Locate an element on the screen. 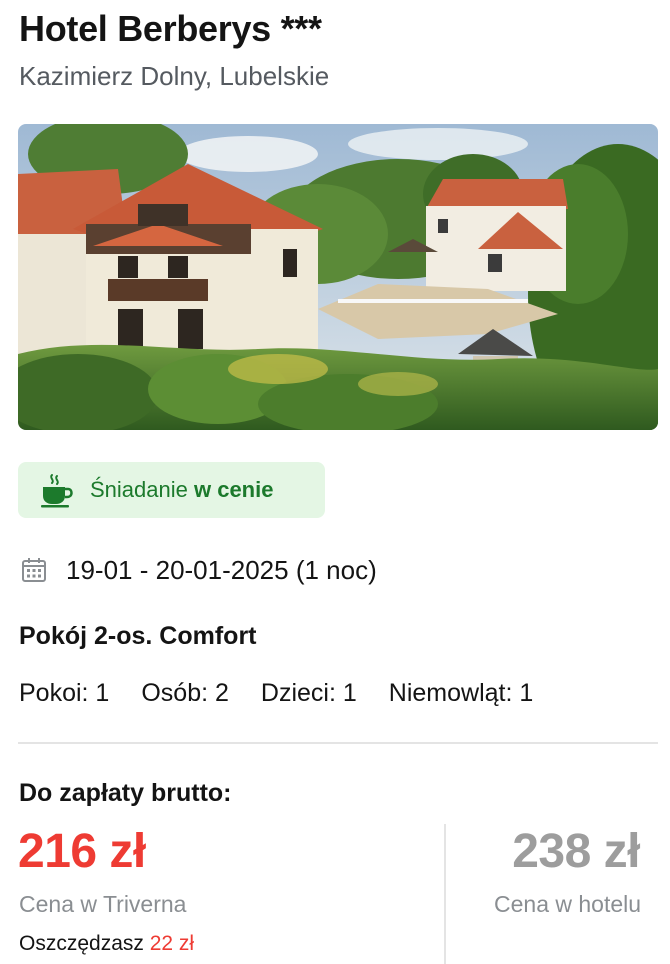  stay-dates-text: 19-01 - 20-01-2025 (1 noc) is located at coordinates (221, 569).